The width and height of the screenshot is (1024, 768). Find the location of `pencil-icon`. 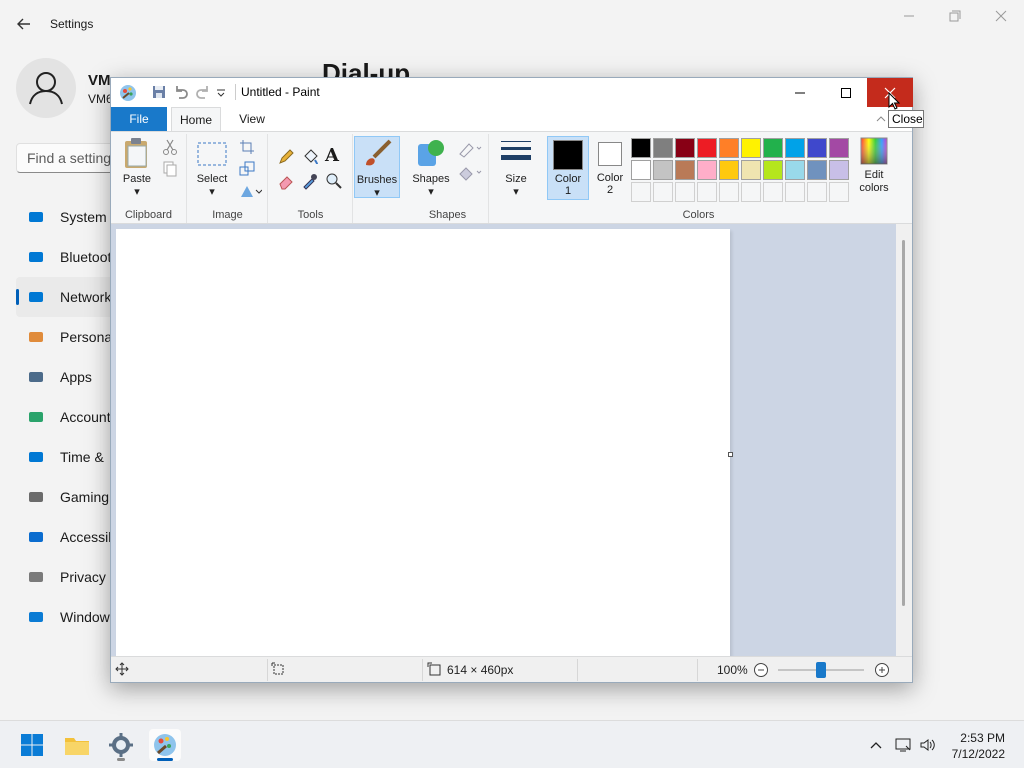

pencil-icon is located at coordinates (286, 157).